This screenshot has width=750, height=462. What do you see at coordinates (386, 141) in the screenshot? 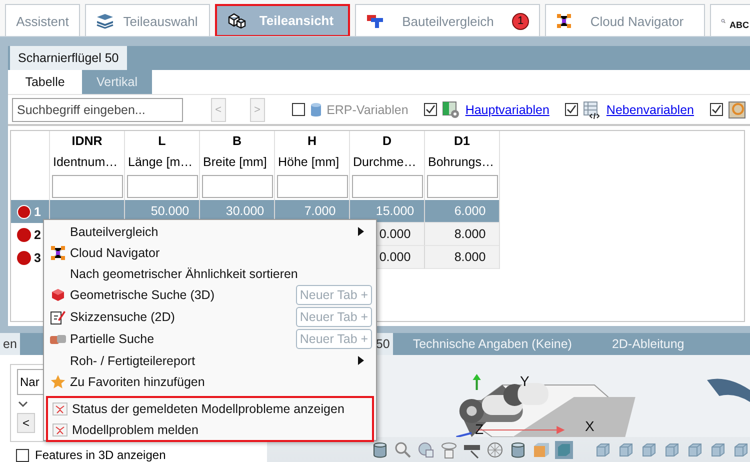
I see `column-header: D` at bounding box center [386, 141].